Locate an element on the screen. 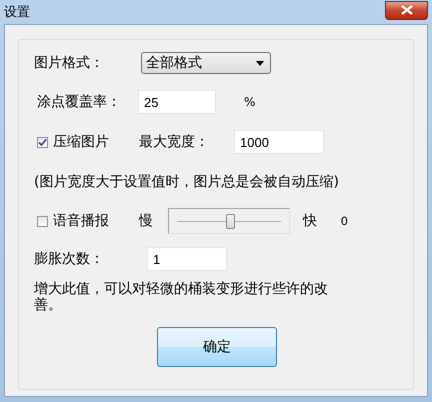 The height and width of the screenshot is (402, 432). close-icon is located at coordinates (406, 10).